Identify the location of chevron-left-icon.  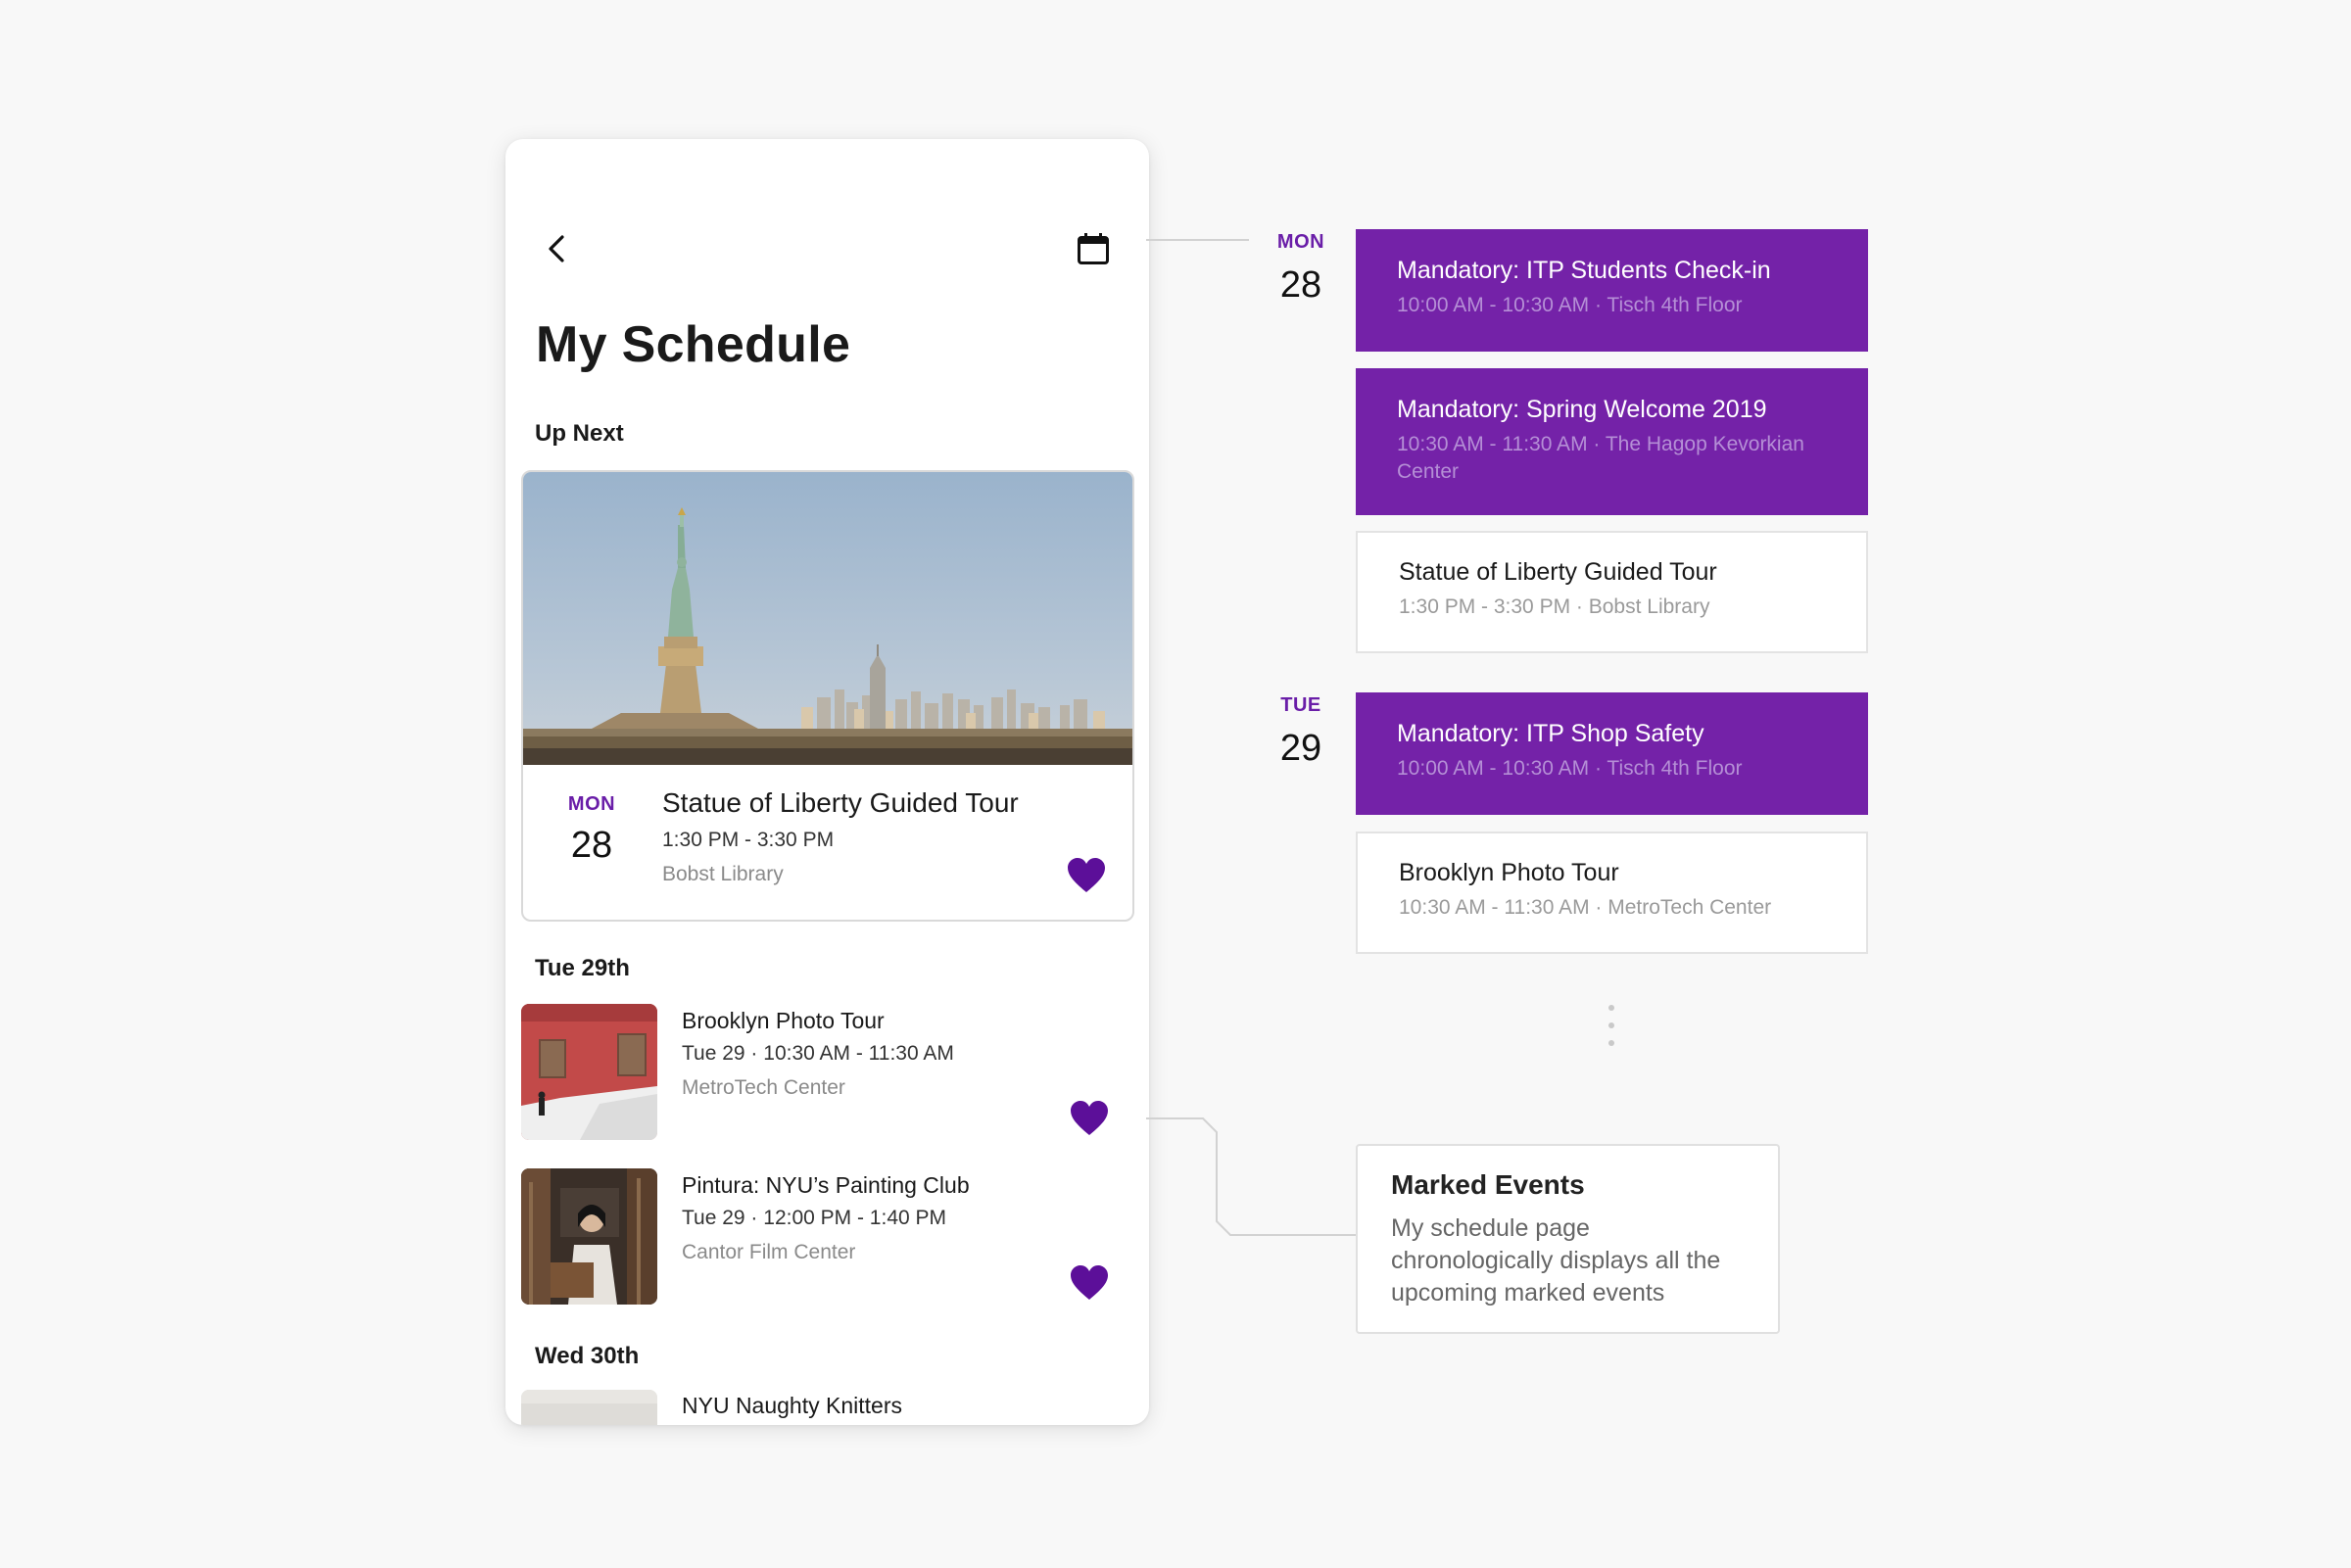
(557, 249).